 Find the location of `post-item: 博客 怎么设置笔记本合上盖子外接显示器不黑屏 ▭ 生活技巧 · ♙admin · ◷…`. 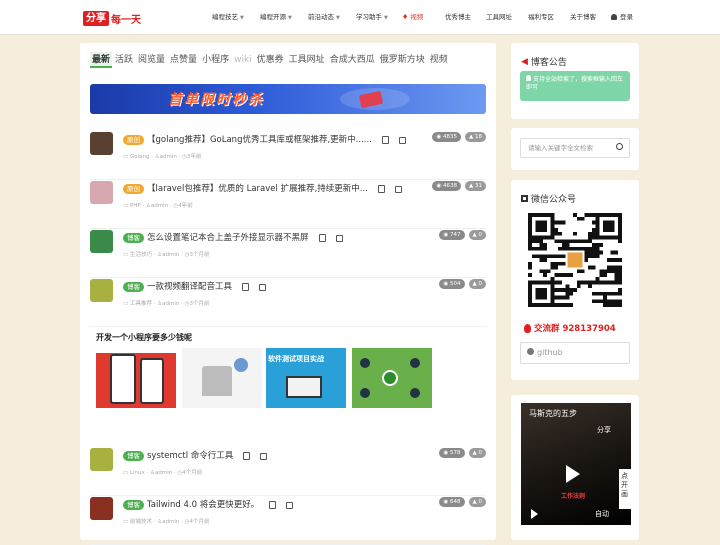

post-item: 博客 怎么设置笔记本合上盖子外接显示器不黑屏 ▭ 生活技巧 · ♙admin · ◷… is located at coordinates (288, 254).